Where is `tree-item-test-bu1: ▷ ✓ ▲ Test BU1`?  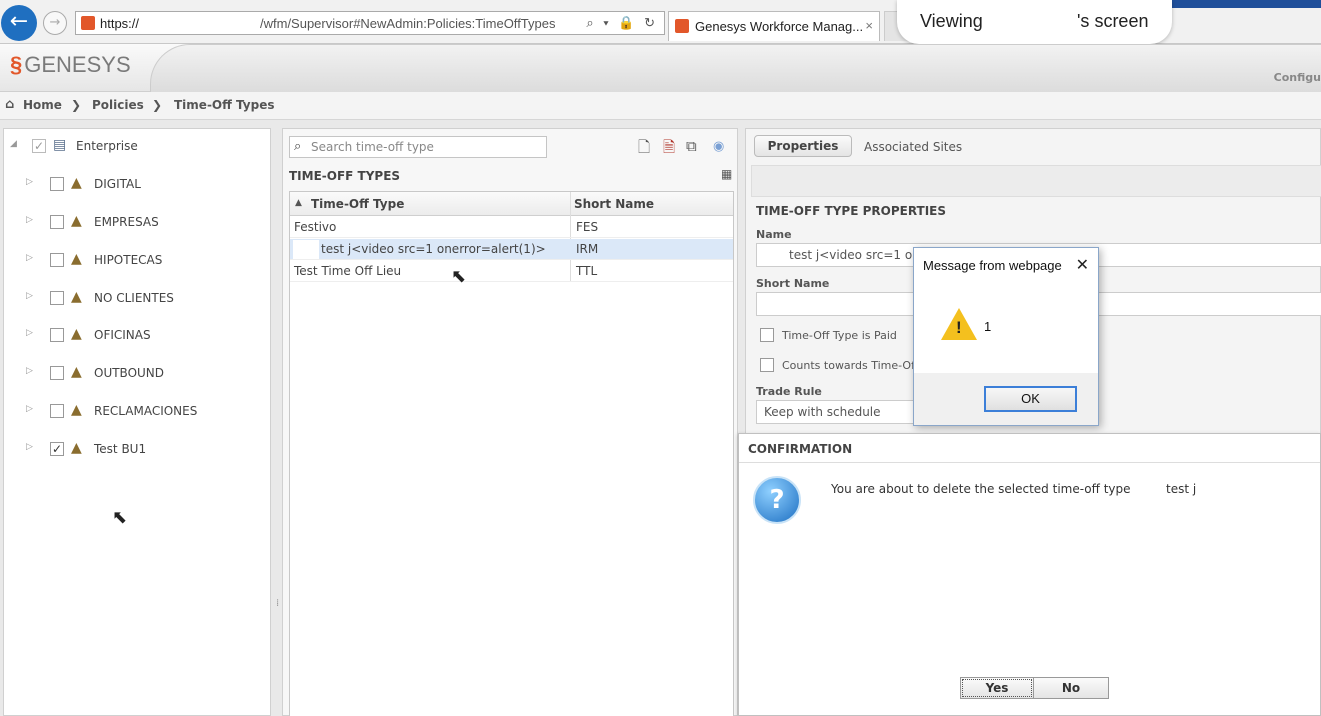 tree-item-test-bu1: ▷ ✓ ▲ Test BU1 is located at coordinates (133, 450).